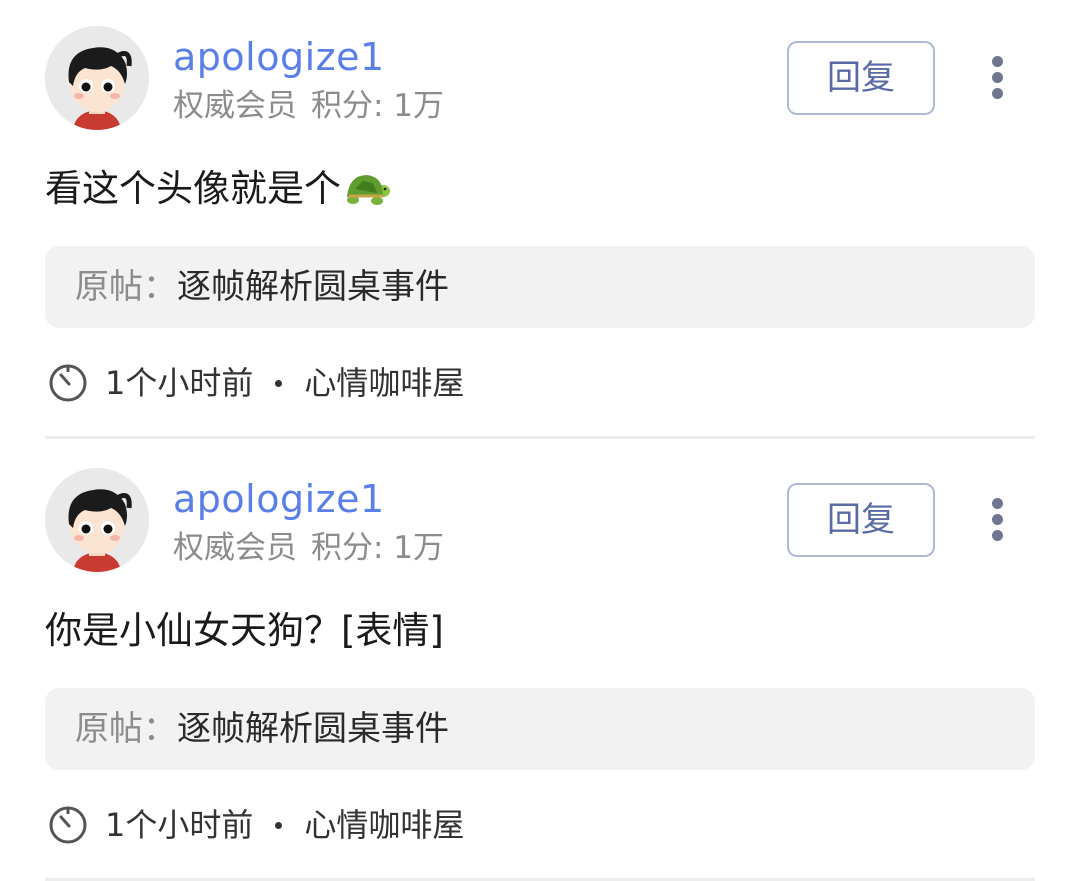  What do you see at coordinates (368, 190) in the screenshot?
I see `turtle-emoji-icon` at bounding box center [368, 190].